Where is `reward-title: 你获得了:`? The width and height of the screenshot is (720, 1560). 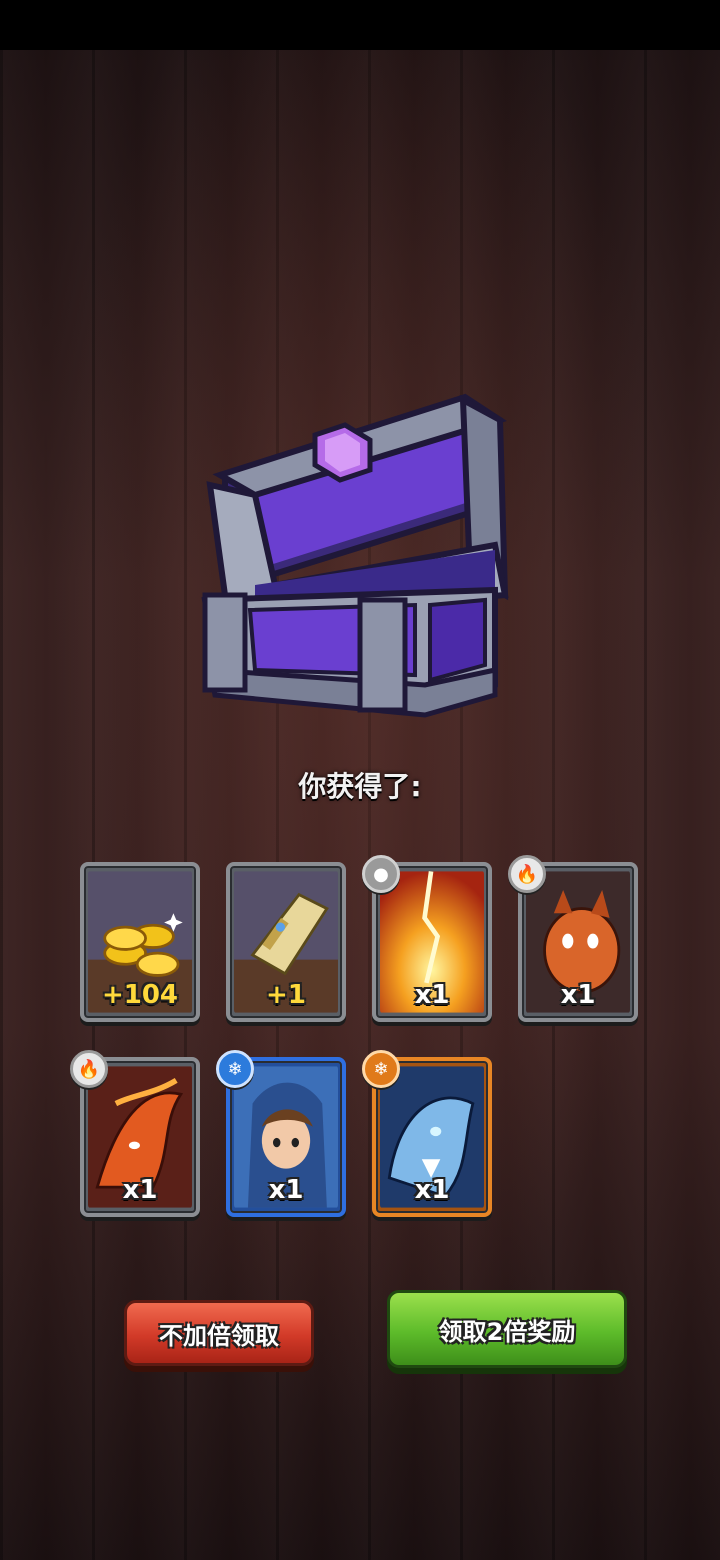
reward-title: 你获得了: is located at coordinates (360, 786).